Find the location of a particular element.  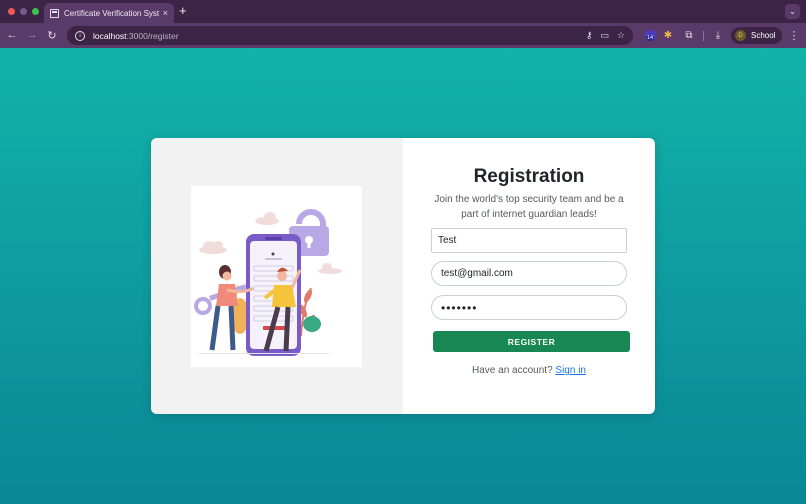

bookmark-star-icon: ☆ is located at coordinates (621, 35).